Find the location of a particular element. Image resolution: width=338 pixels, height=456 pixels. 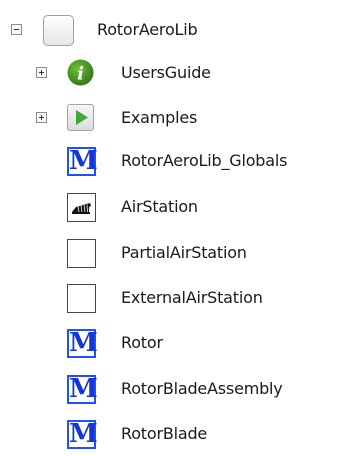

tree-item-usersguide: i UsersGuide is located at coordinates (169, 73).